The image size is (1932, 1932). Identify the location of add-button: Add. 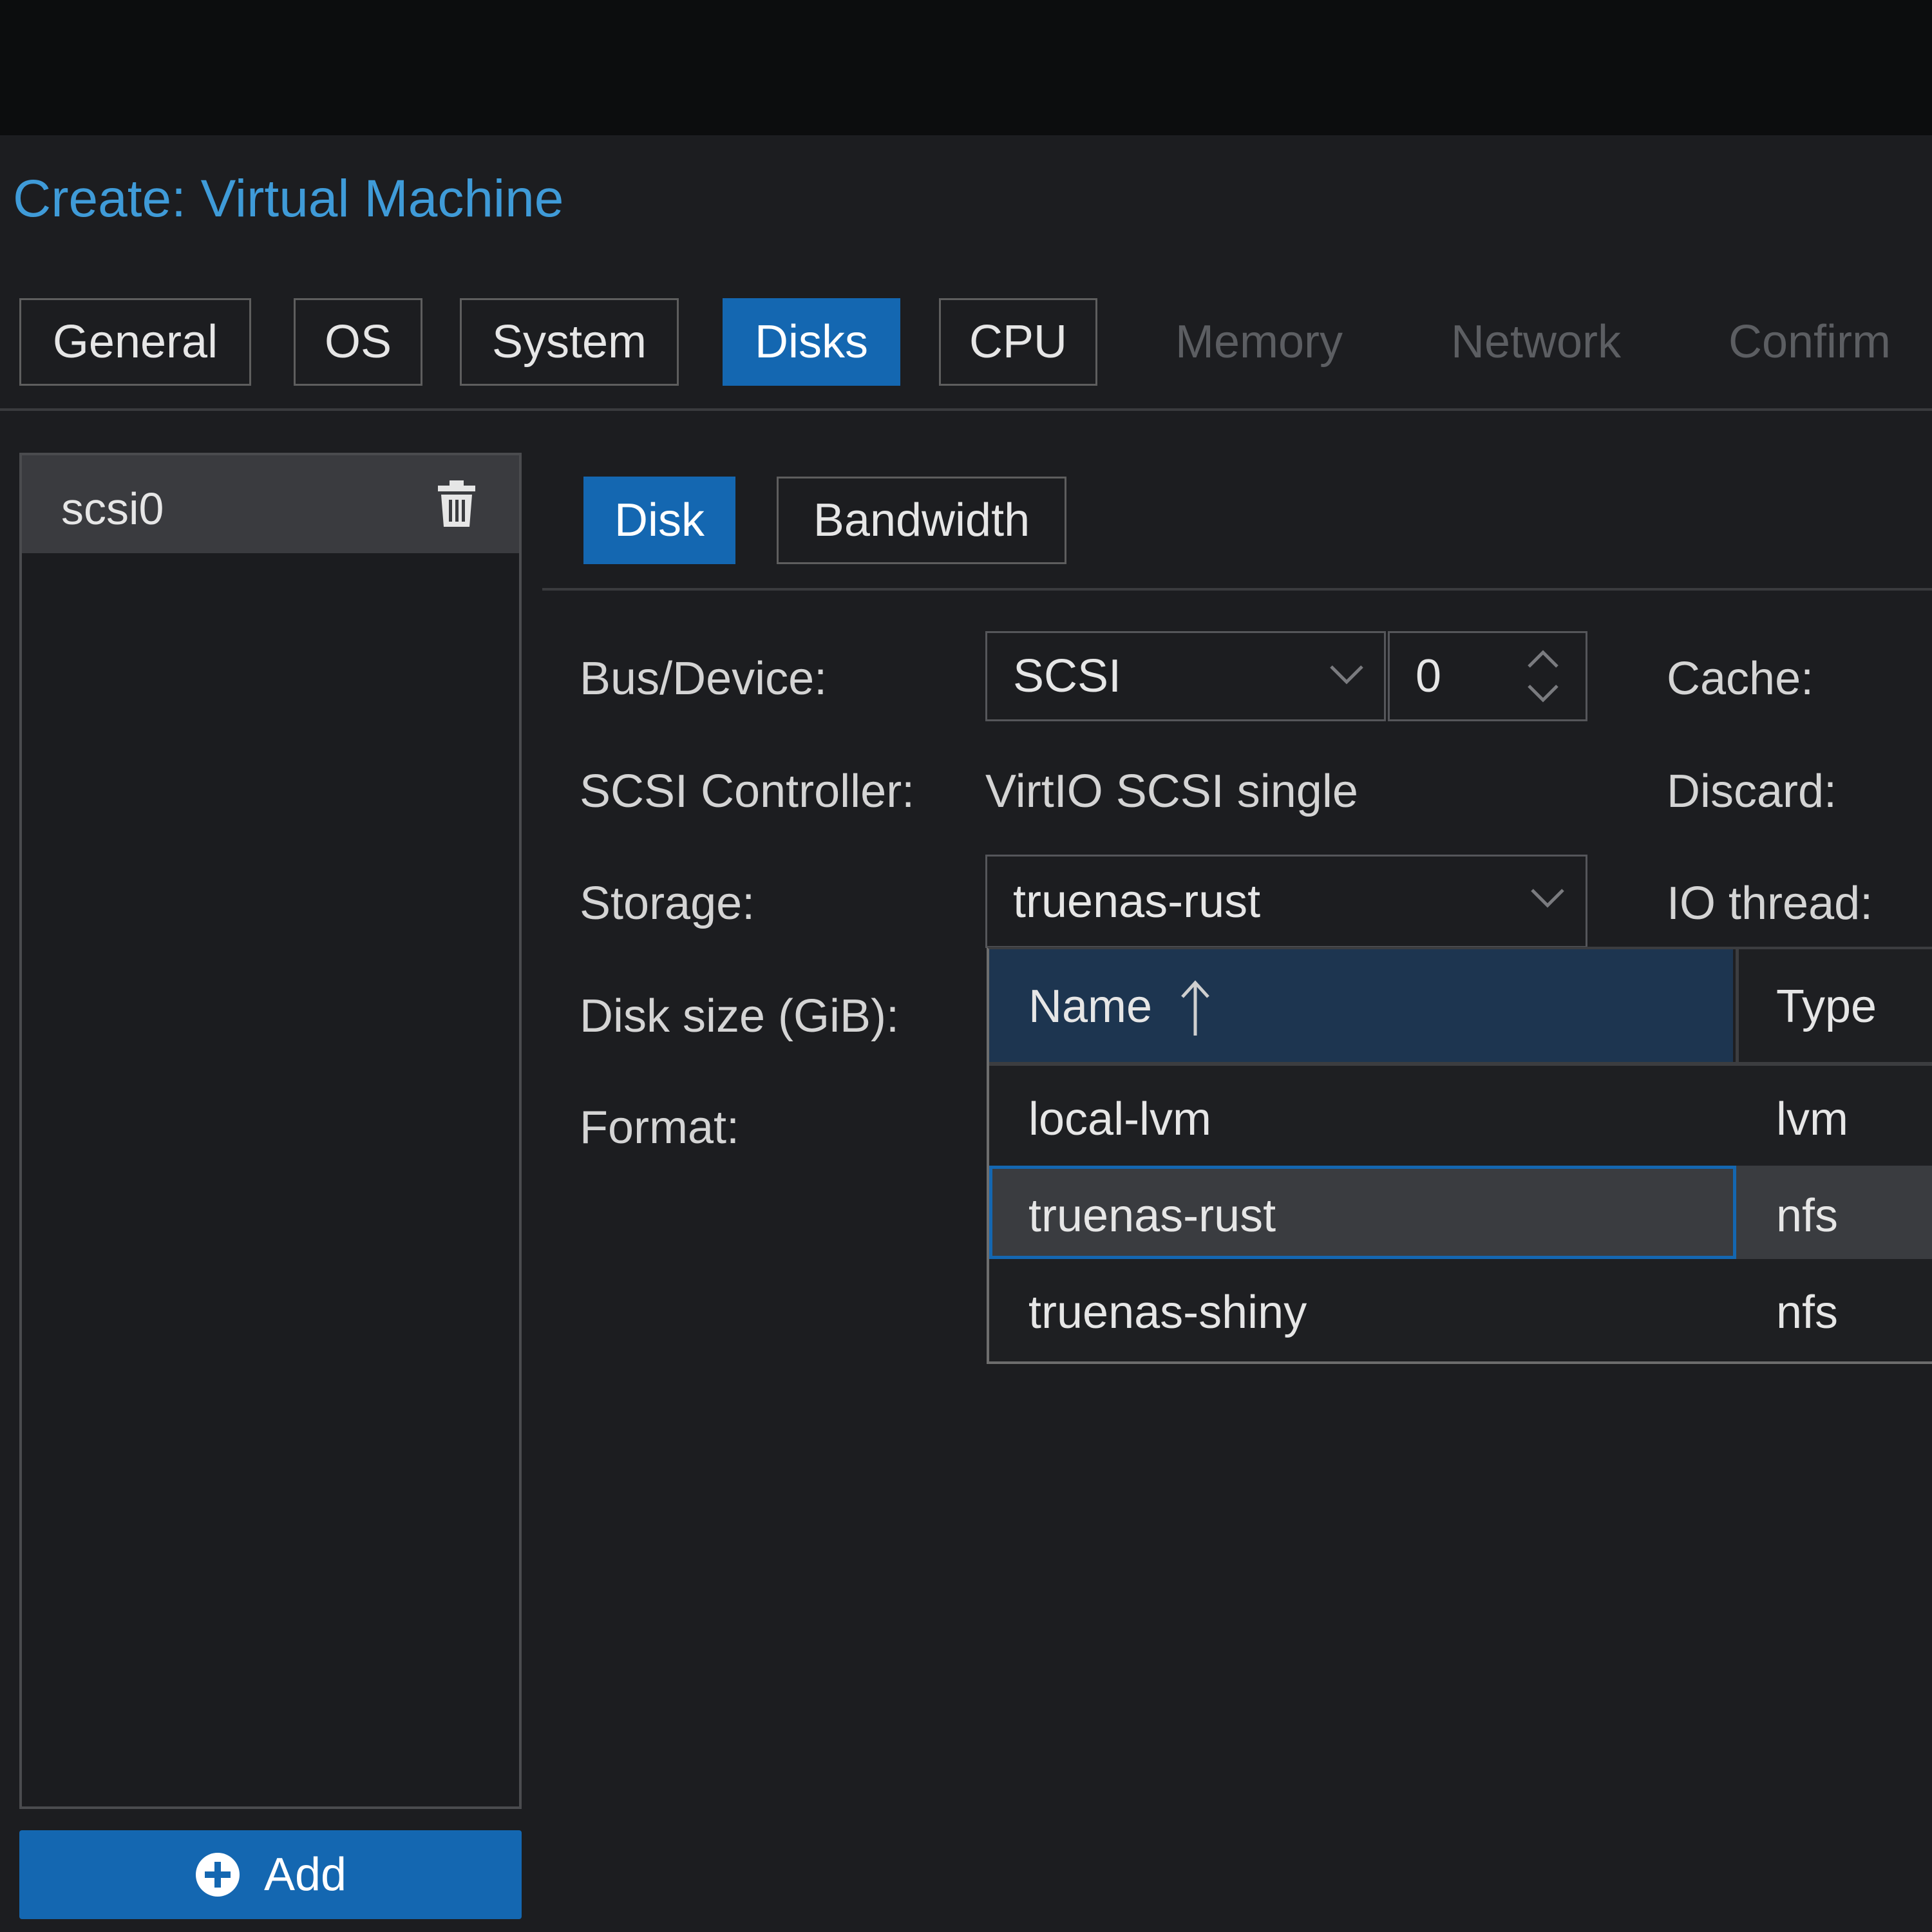
(270, 1874).